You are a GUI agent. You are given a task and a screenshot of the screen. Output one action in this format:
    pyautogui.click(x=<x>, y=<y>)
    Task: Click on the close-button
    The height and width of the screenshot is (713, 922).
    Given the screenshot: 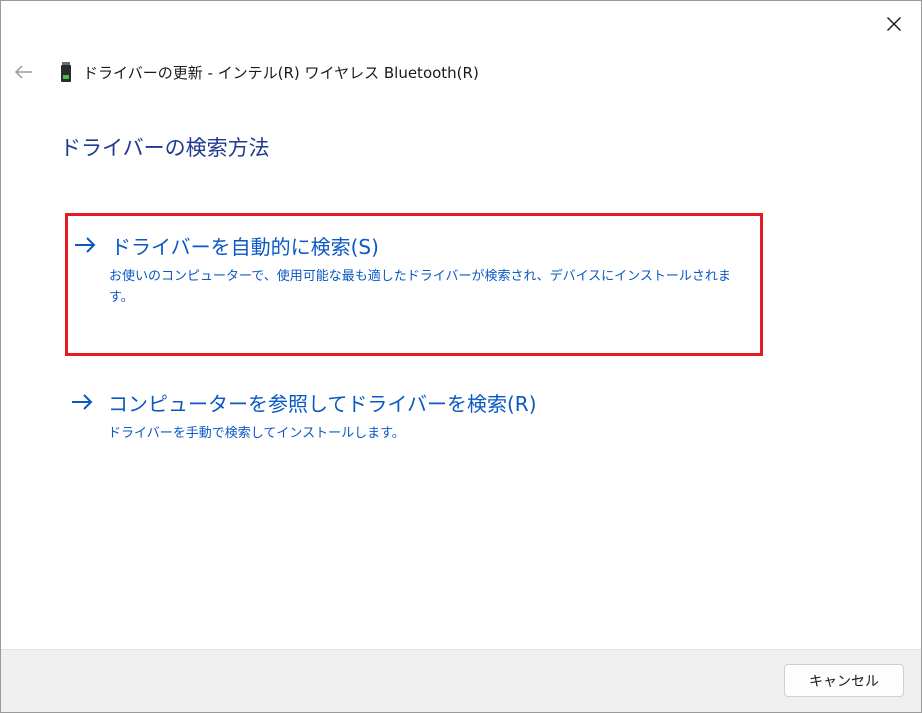 What is the action you would take?
    pyautogui.click(x=894, y=24)
    